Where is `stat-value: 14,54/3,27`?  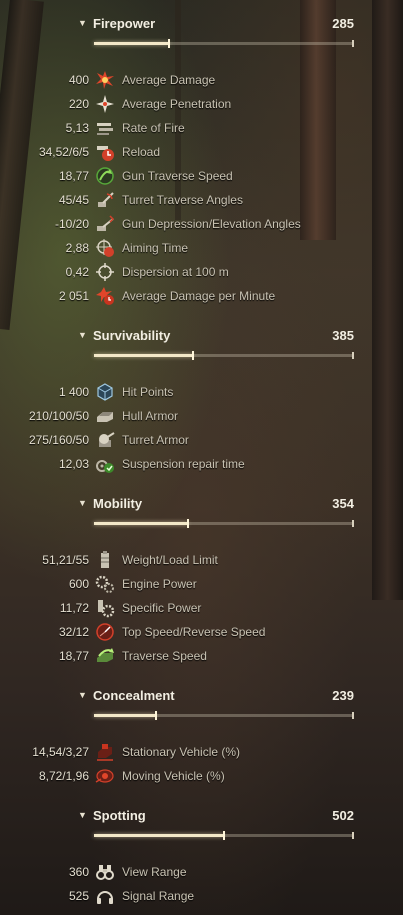 stat-value: 14,54/3,27 is located at coordinates (60, 752).